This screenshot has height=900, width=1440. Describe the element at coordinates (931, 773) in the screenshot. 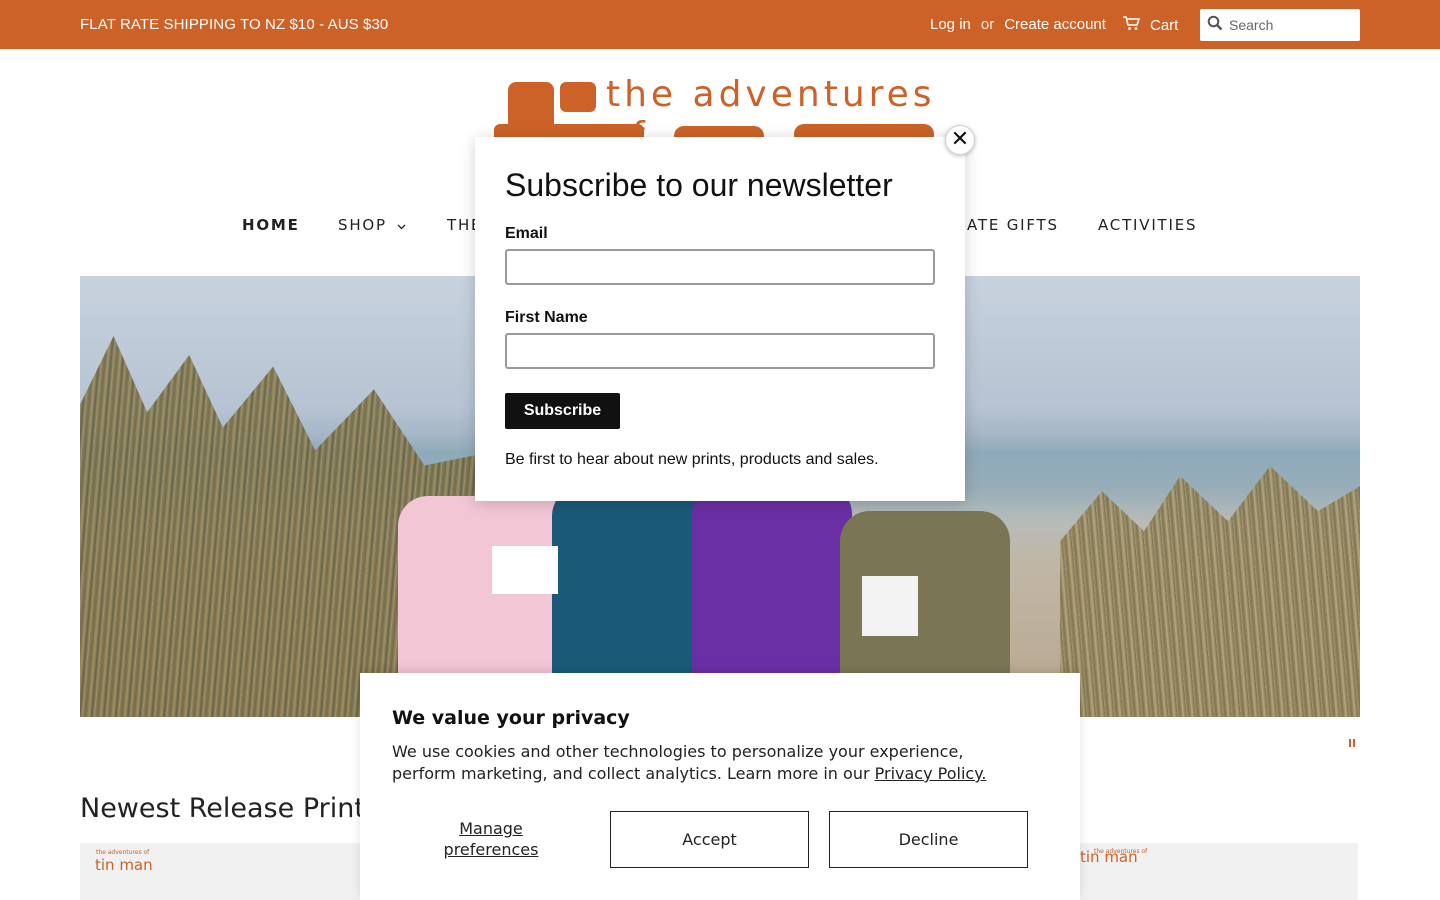

I see `privacy-policy-link: Privacy Policy.` at that location.